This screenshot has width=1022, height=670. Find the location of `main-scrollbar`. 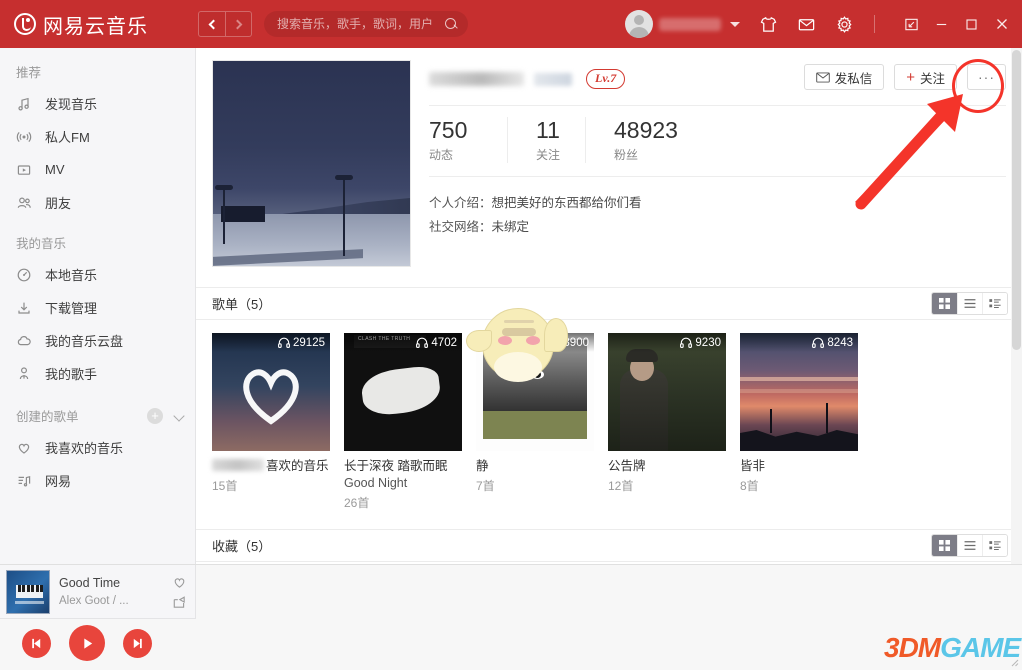

main-scrollbar is located at coordinates (1016, 306).